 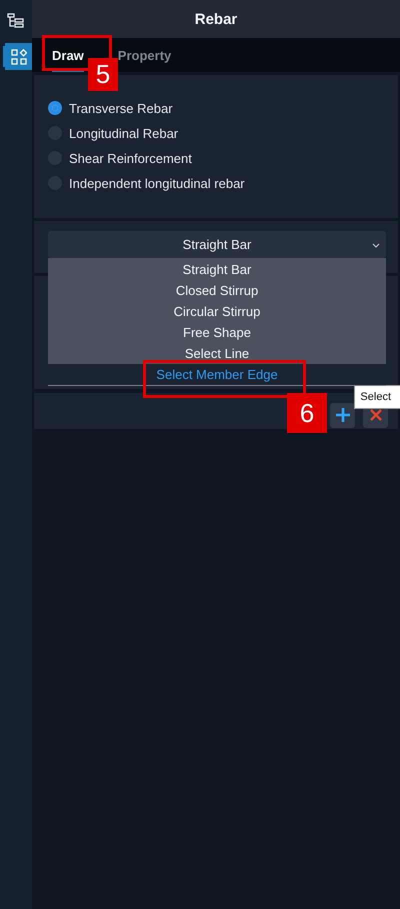 What do you see at coordinates (217, 353) in the screenshot?
I see `dropdown-option: Select Line` at bounding box center [217, 353].